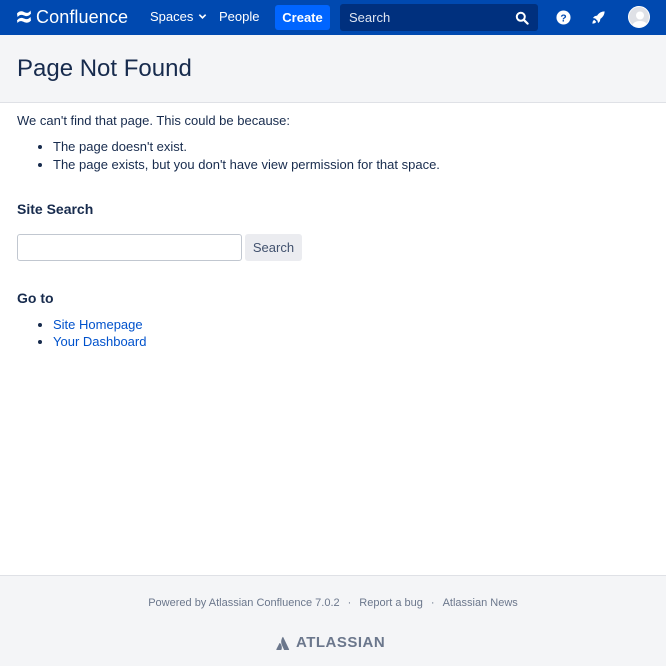 The image size is (666, 666). I want to click on nav-people: People, so click(239, 16).